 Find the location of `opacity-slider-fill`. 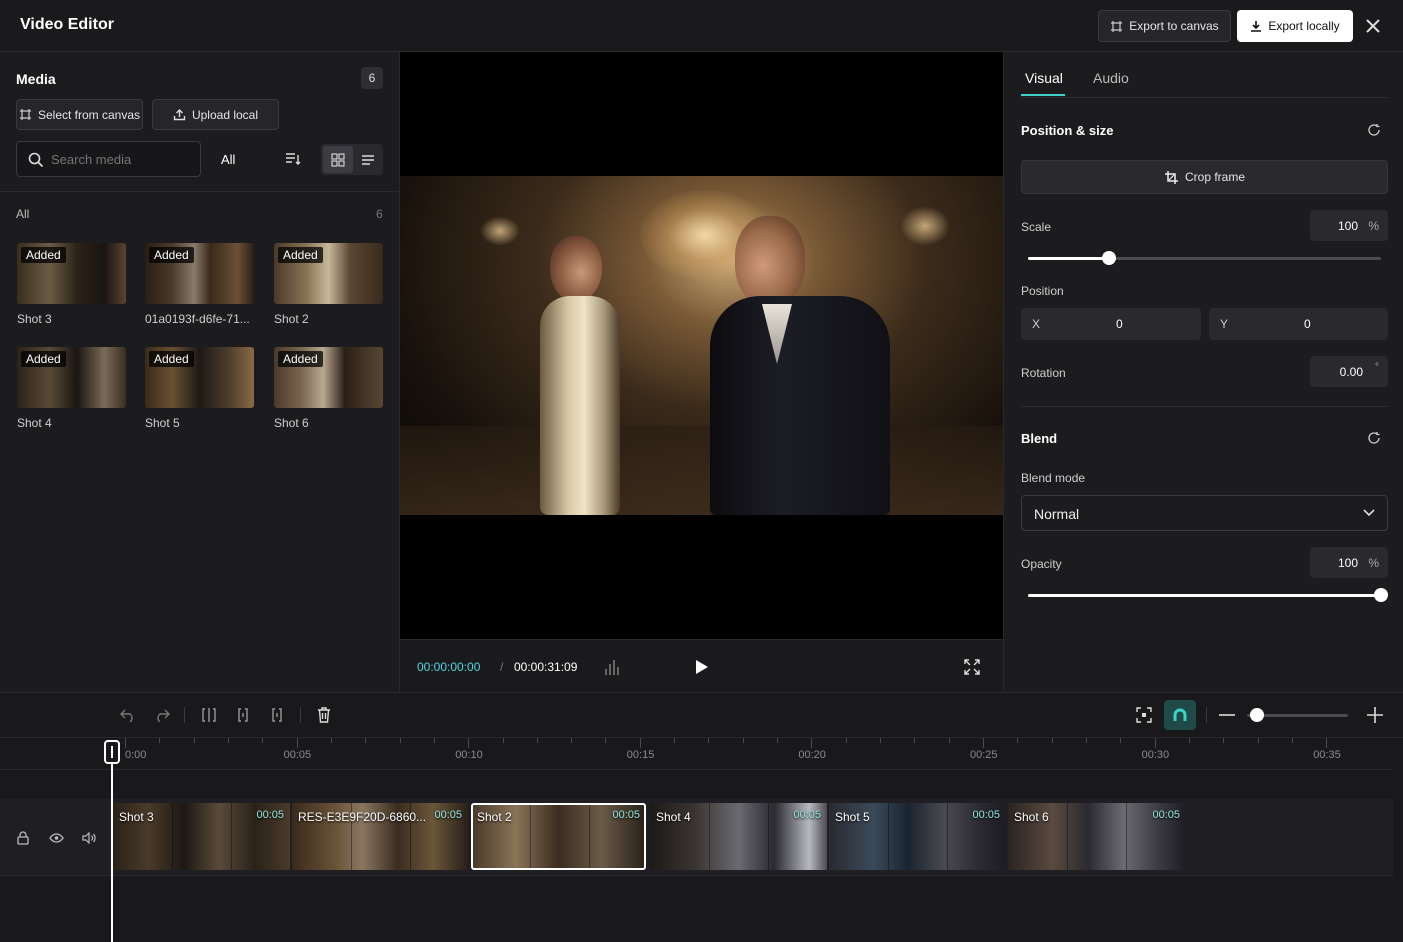

opacity-slider-fill is located at coordinates (1204, 595).